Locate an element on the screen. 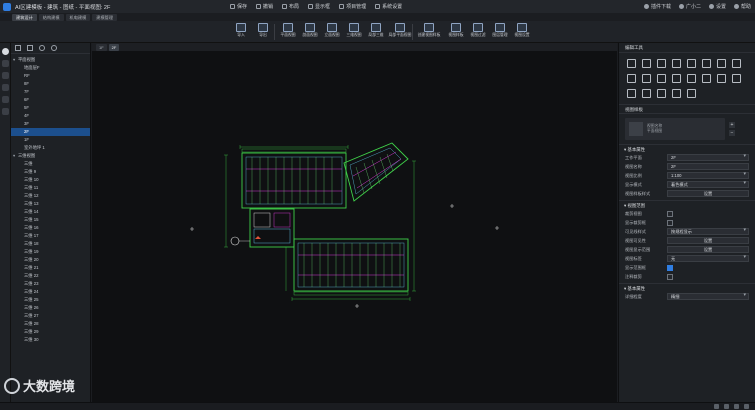 The image size is (755, 410). tree-item: 三维 24 is located at coordinates (50, 292).